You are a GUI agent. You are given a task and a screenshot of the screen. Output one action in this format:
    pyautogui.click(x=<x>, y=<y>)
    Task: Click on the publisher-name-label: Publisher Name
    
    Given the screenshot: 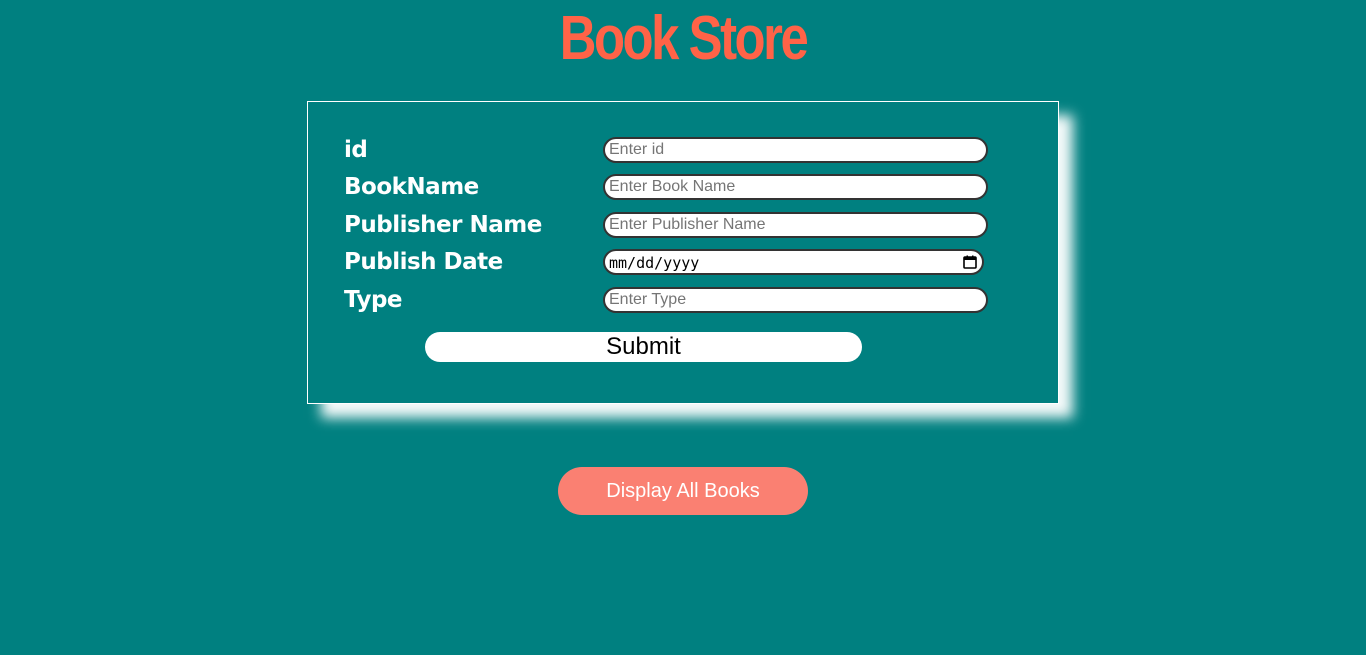 What is the action you would take?
    pyautogui.click(x=443, y=225)
    